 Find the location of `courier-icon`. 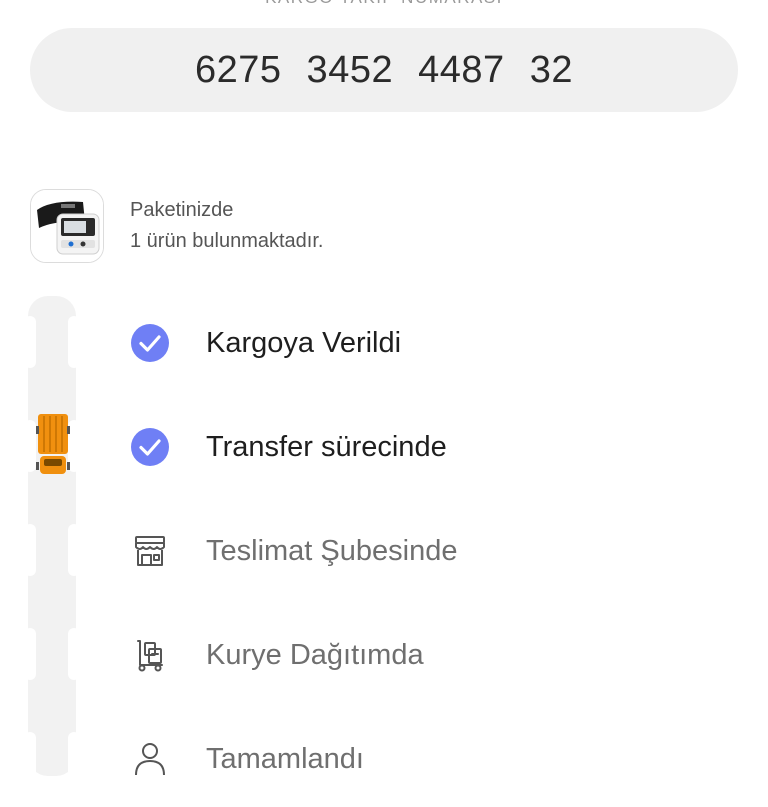

courier-icon is located at coordinates (150, 655).